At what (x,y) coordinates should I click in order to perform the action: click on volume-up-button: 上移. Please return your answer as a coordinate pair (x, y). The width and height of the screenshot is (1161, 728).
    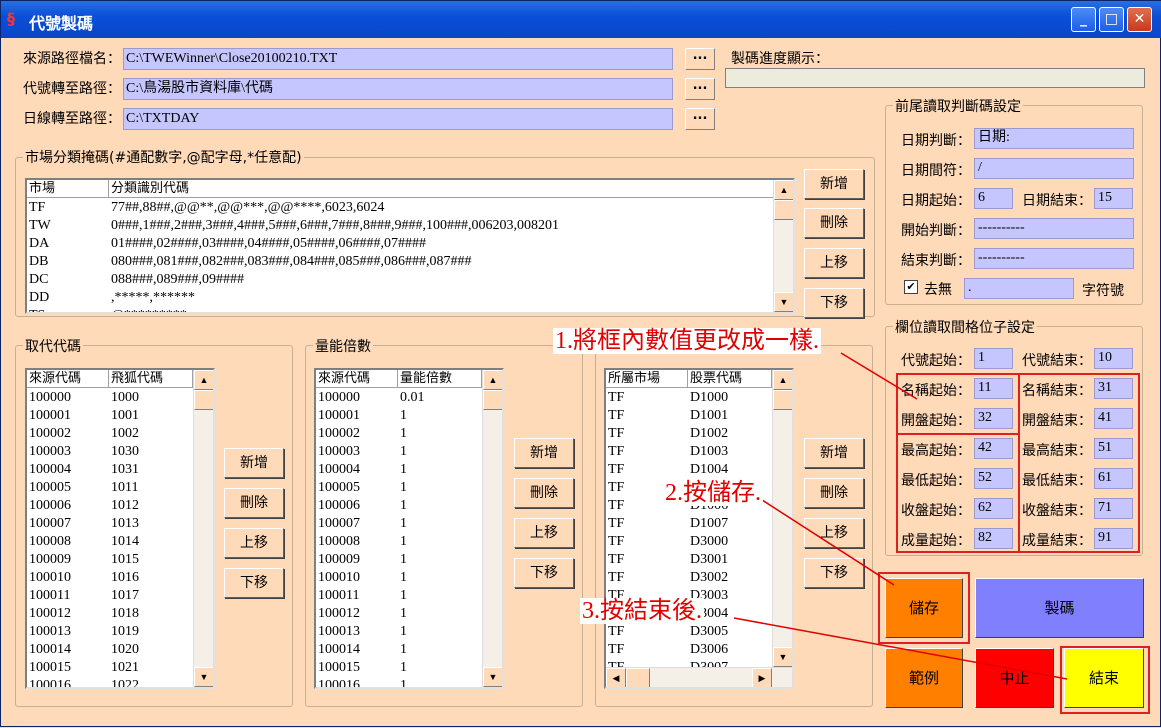
    Looking at the image, I should click on (544, 533).